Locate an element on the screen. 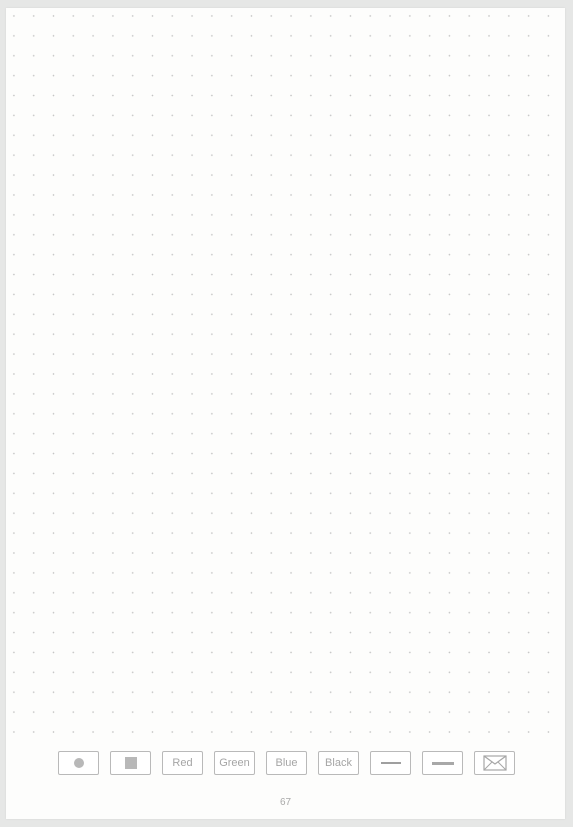  thin-line-icon is located at coordinates (390, 763).